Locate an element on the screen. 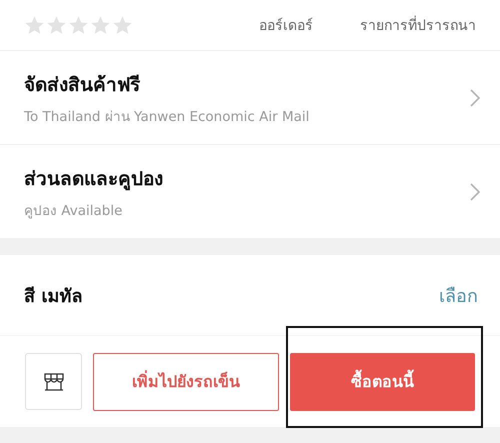 The image size is (500, 443). store-button is located at coordinates (53, 381).